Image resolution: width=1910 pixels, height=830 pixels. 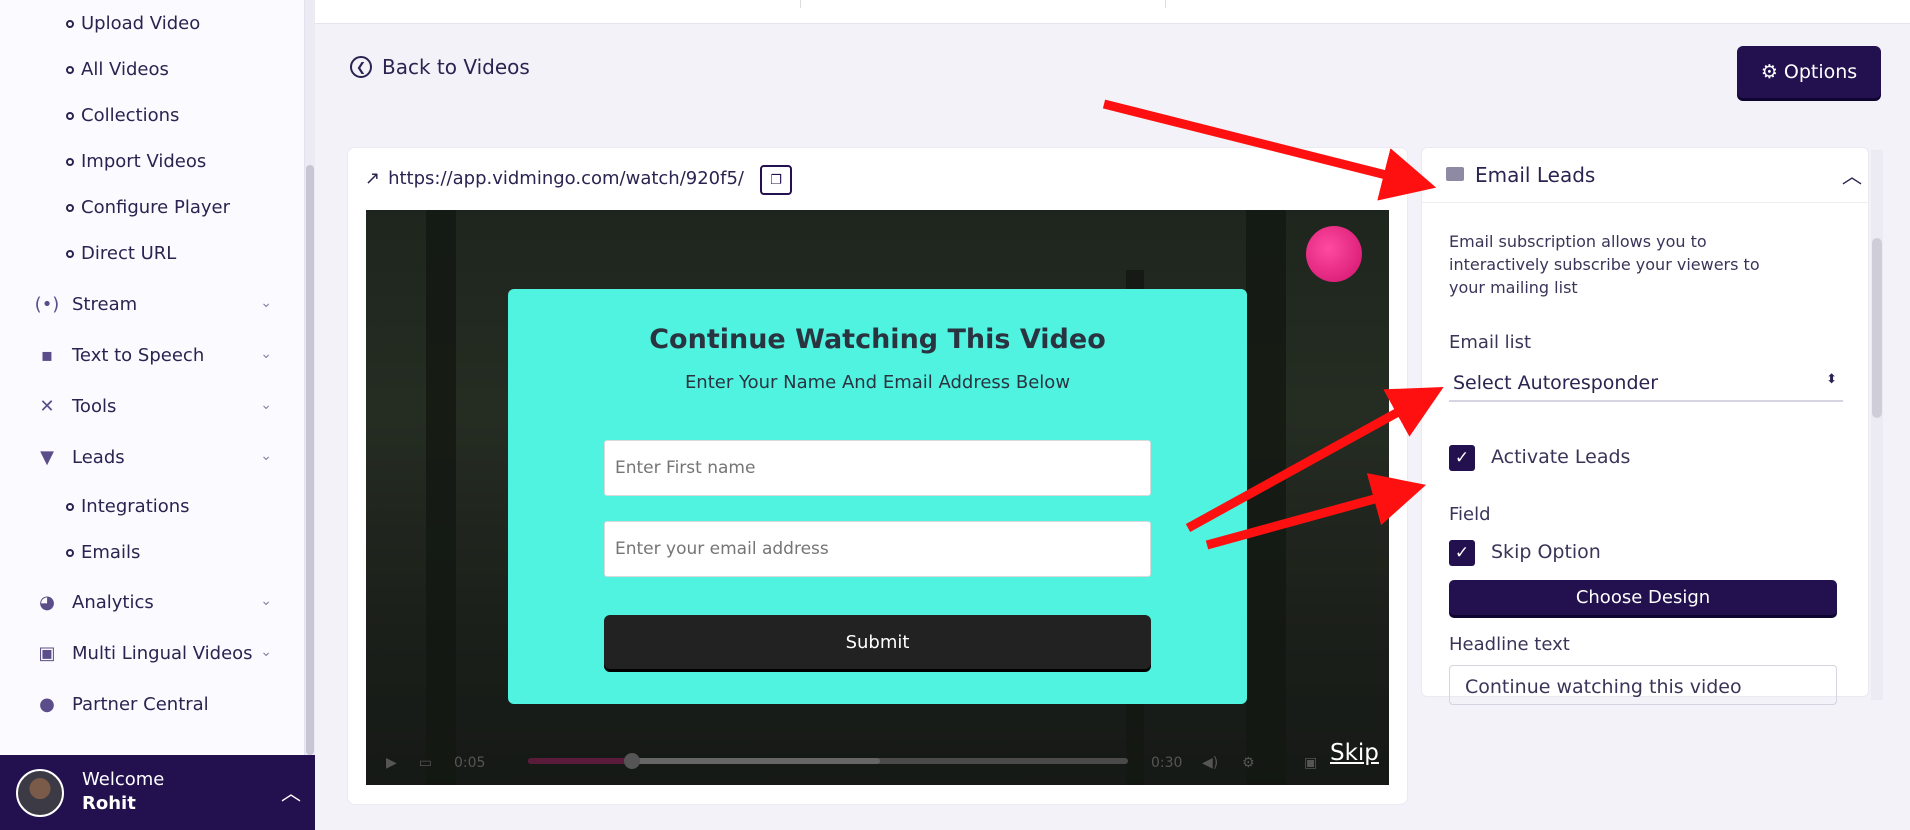 What do you see at coordinates (156, 355) in the screenshot?
I see `sidebar-item-text-to-speech: ▪ Text to Speech ⌄` at bounding box center [156, 355].